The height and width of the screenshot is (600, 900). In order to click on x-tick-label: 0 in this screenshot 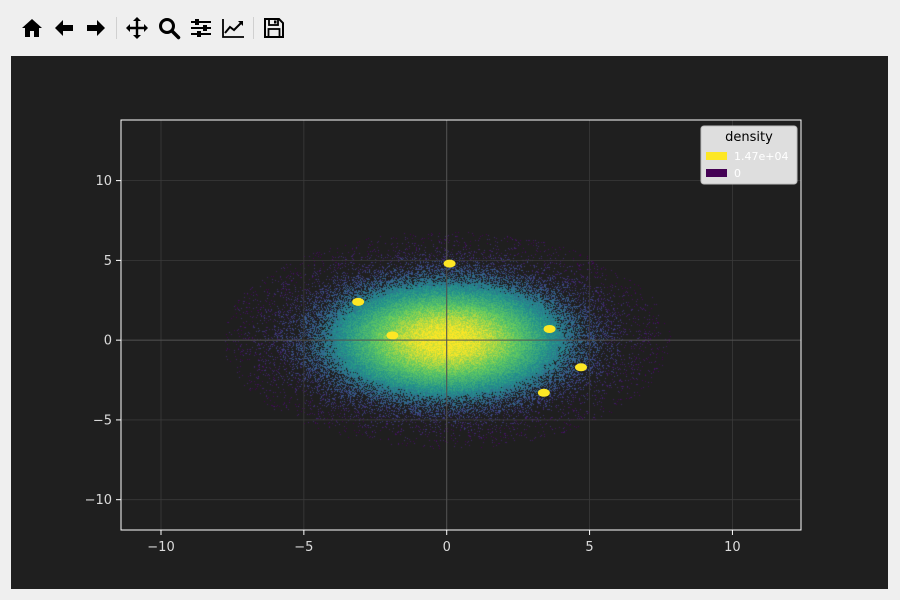, I will do `click(447, 547)`.